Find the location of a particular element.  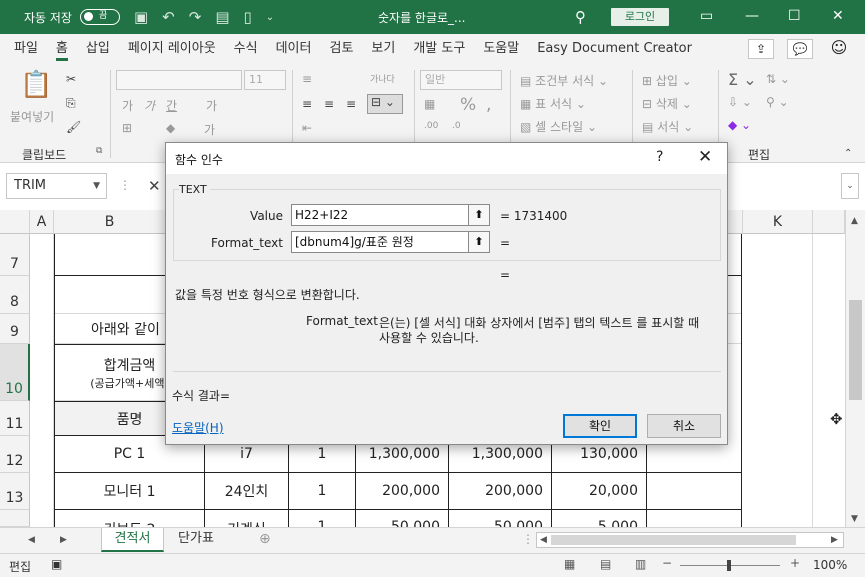

add-sheet-icon: ⊕ is located at coordinates (265, 539).